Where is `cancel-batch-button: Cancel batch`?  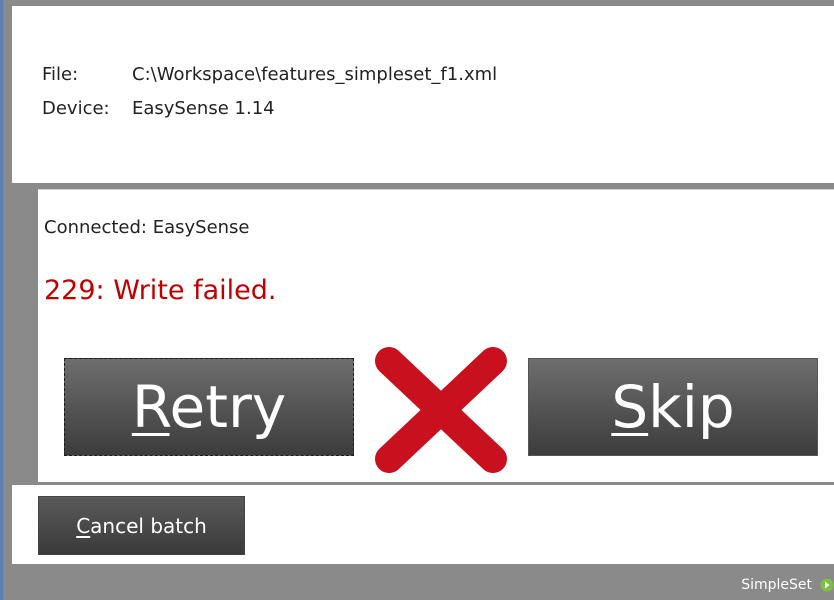
cancel-batch-button: Cancel batch is located at coordinates (141, 525).